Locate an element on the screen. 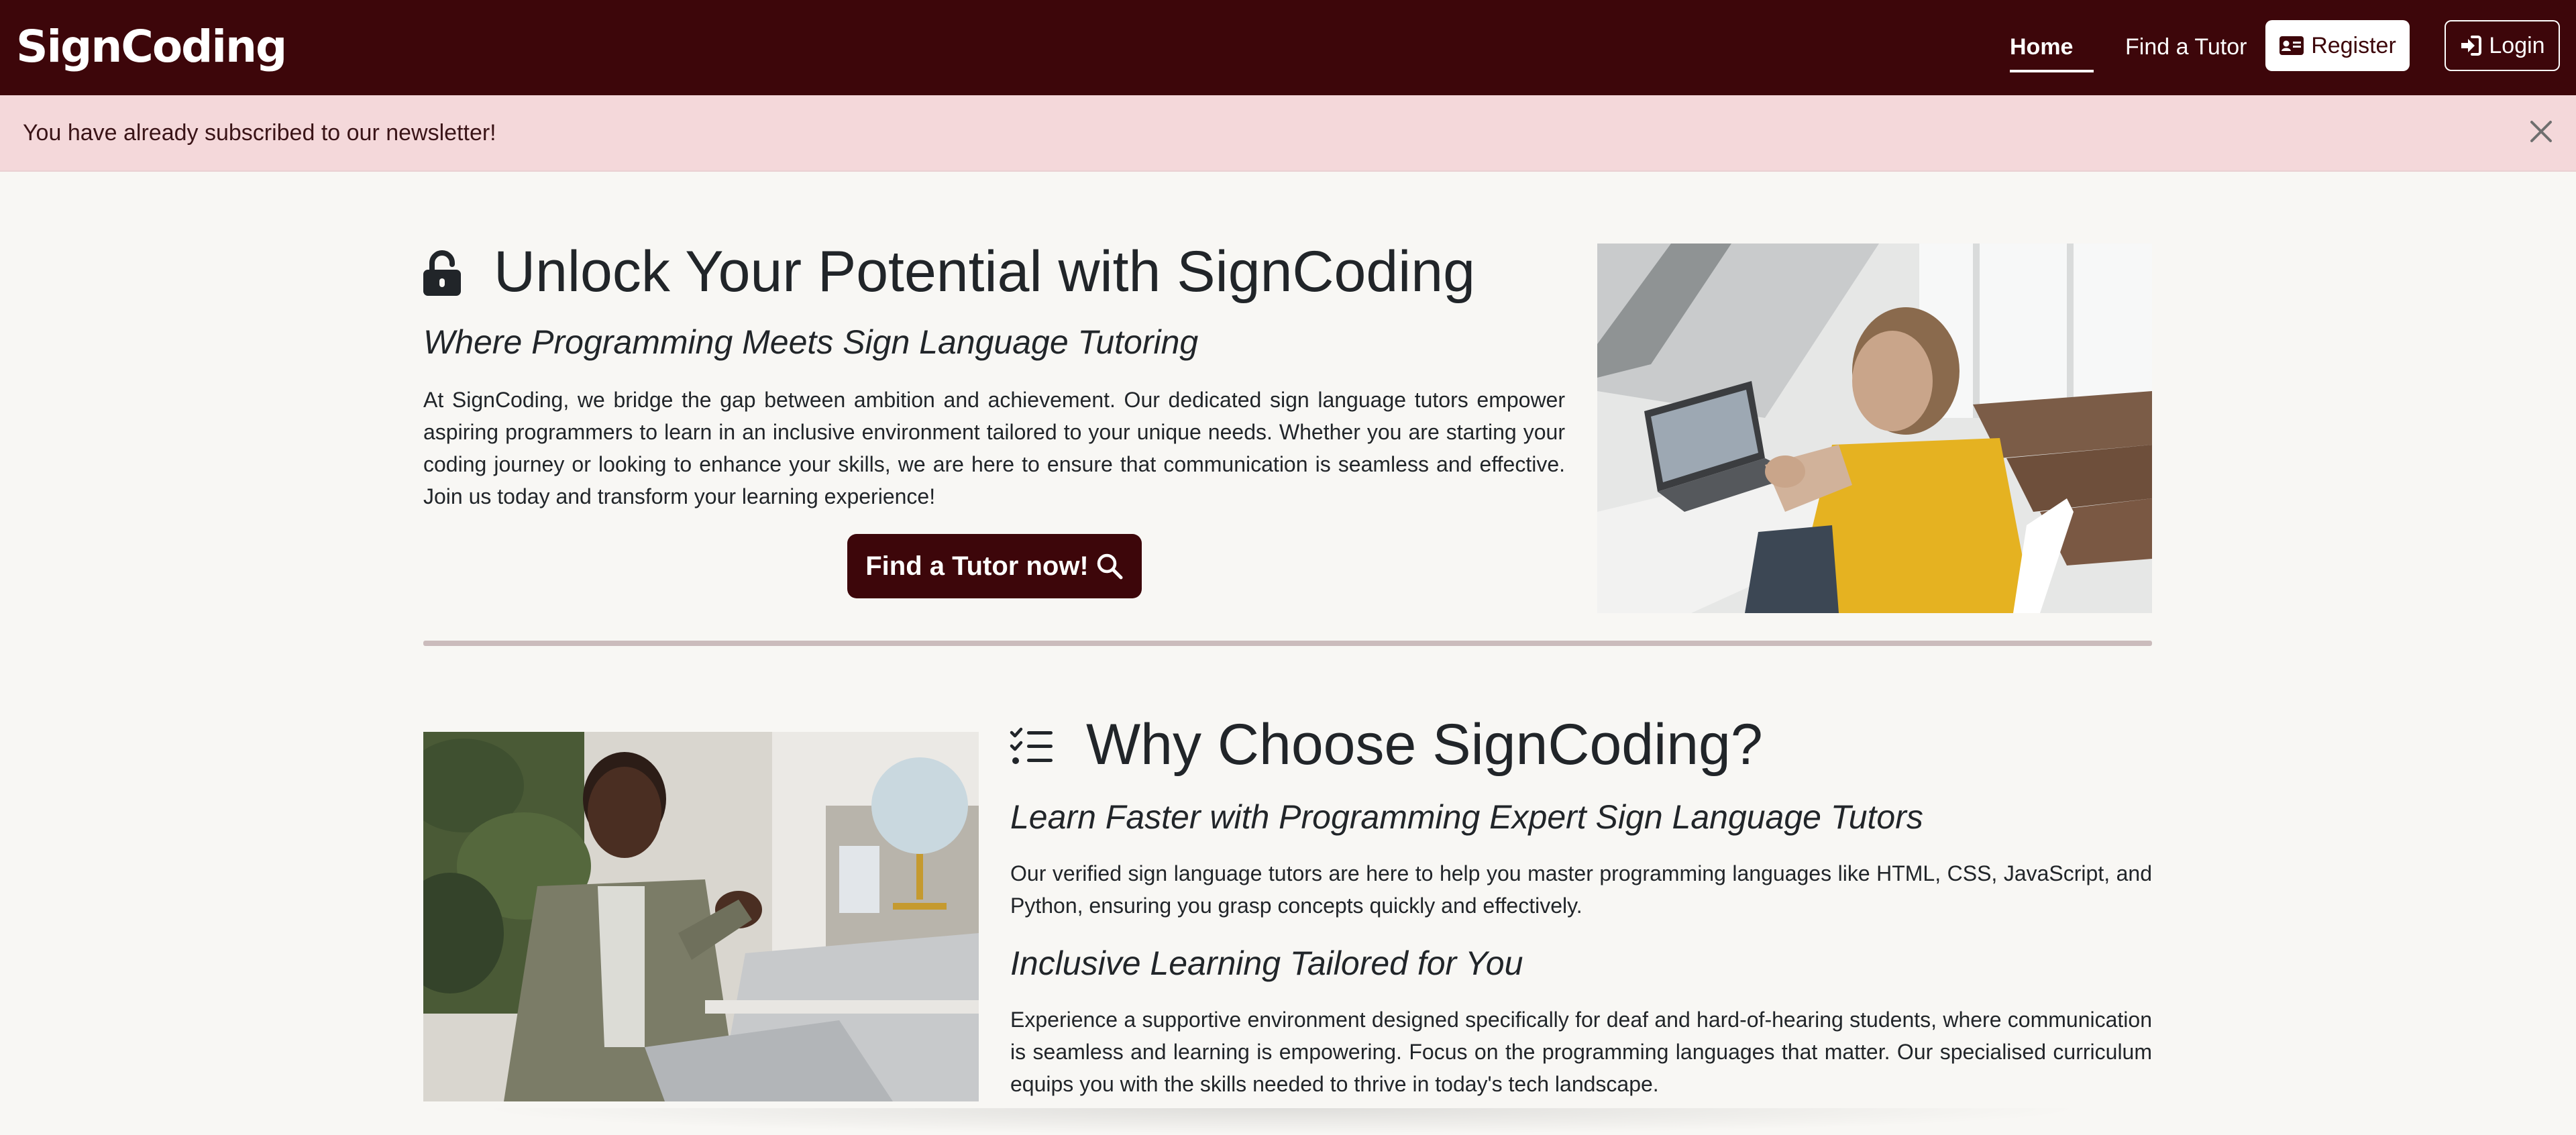 This screenshot has height=1135, width=2576. id-card-icon is located at coordinates (2291, 45).